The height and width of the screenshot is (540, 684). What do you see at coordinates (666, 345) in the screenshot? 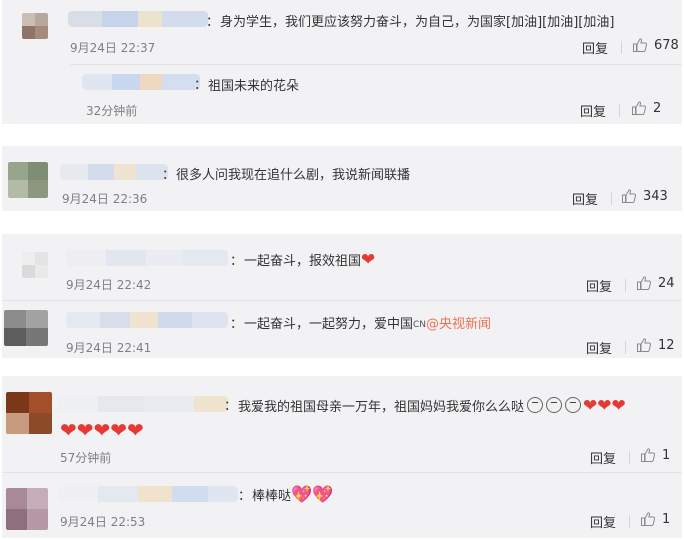
I see `like-count: 12` at bounding box center [666, 345].